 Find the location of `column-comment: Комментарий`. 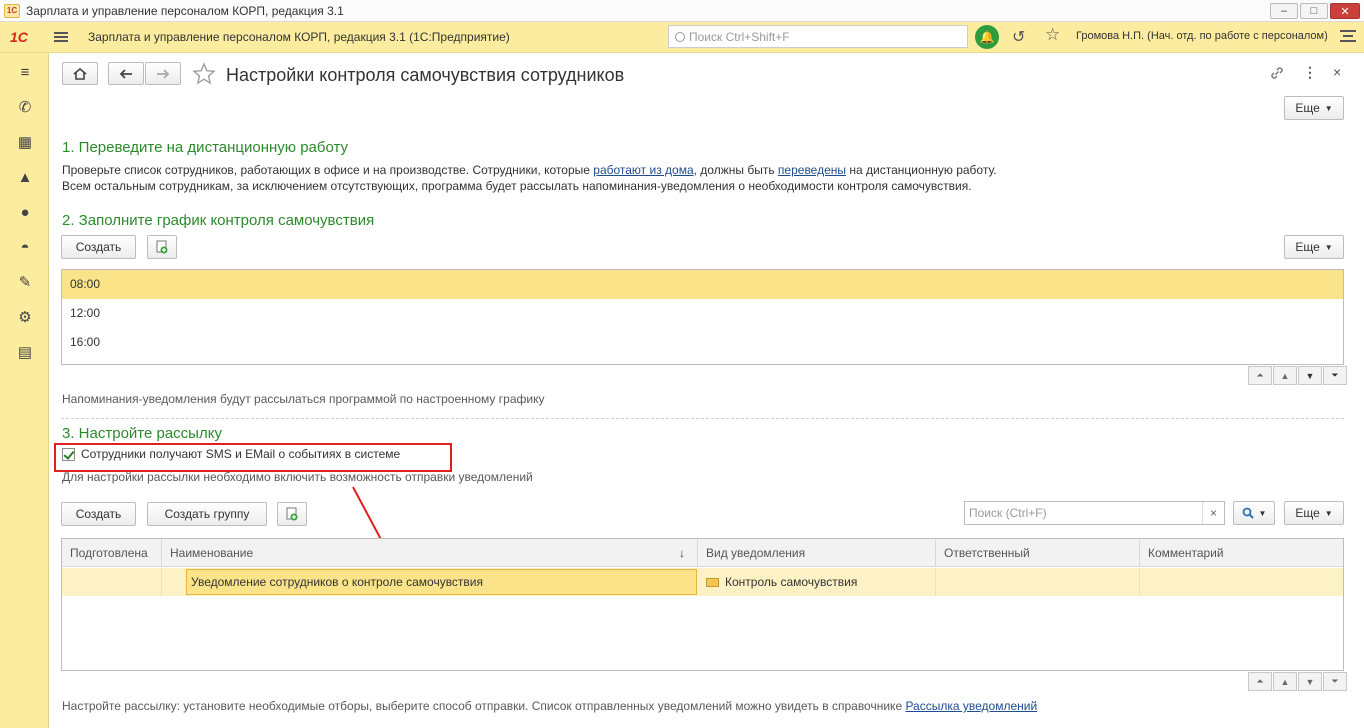

column-comment: Комментарий is located at coordinates (1242, 553).